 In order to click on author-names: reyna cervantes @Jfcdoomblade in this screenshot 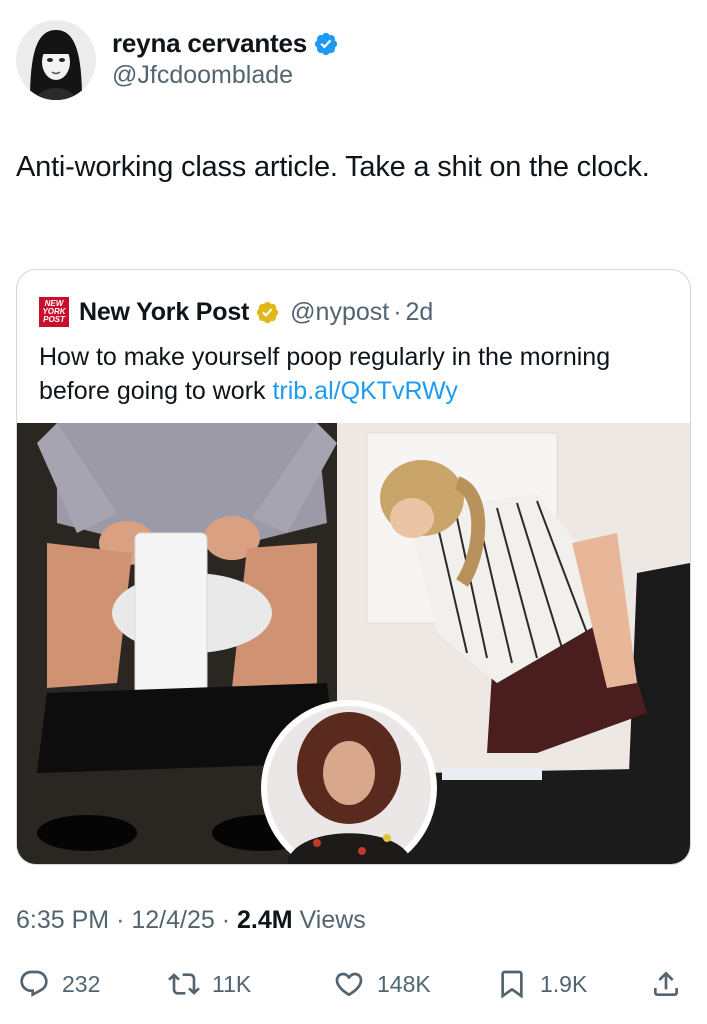, I will do `click(225, 59)`.